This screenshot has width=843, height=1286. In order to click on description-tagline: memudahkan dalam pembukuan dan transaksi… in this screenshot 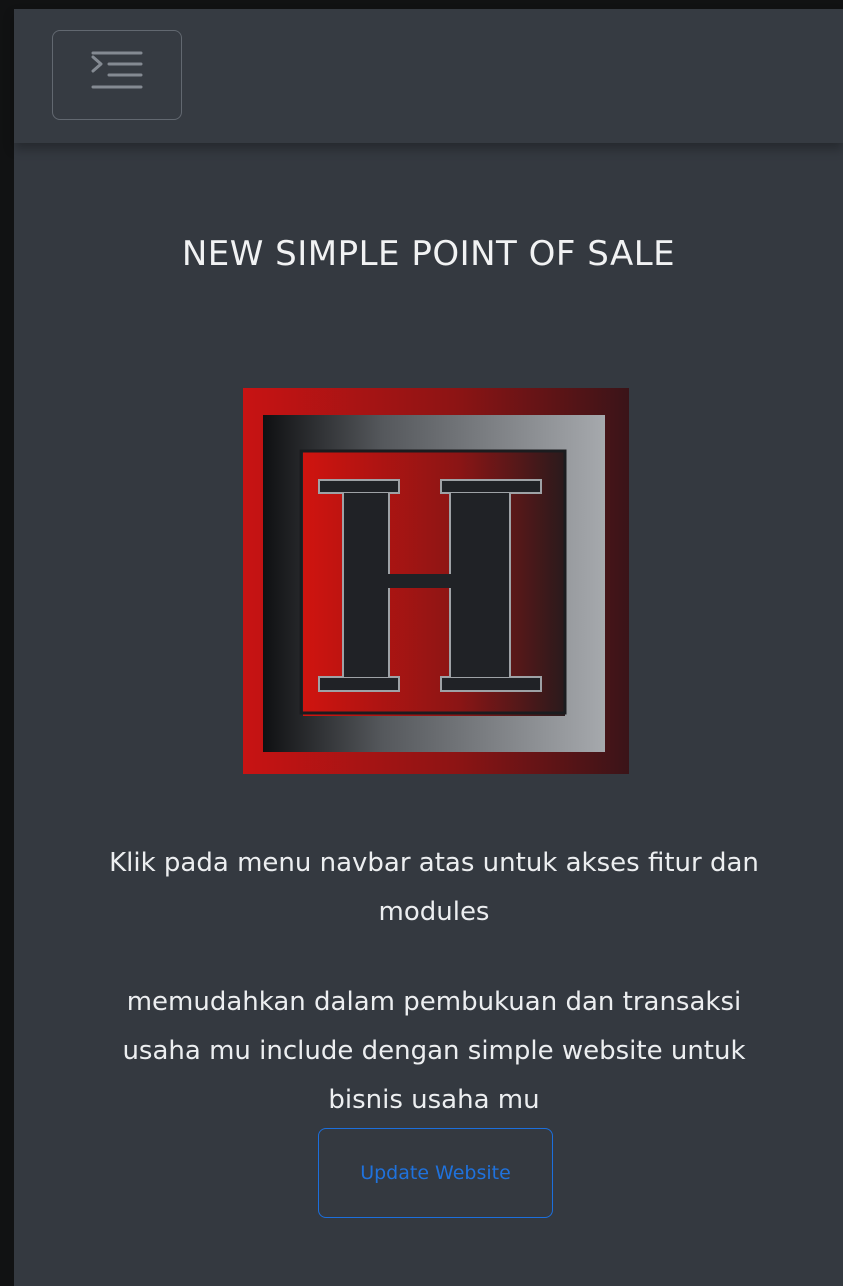, I will do `click(434, 1051)`.